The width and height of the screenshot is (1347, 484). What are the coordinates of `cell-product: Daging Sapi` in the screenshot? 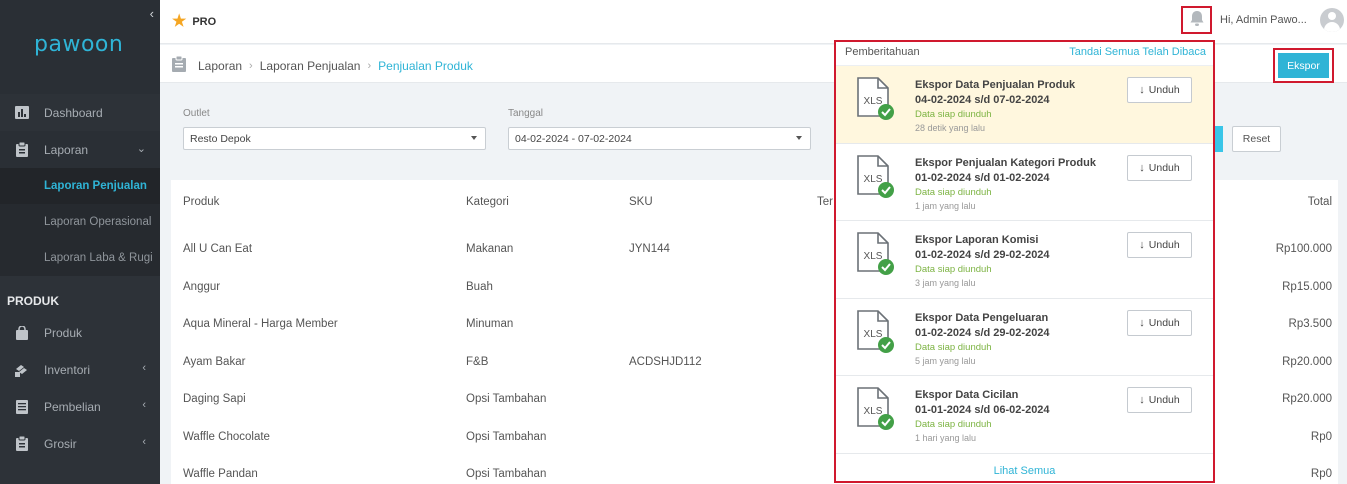 It's located at (214, 399).